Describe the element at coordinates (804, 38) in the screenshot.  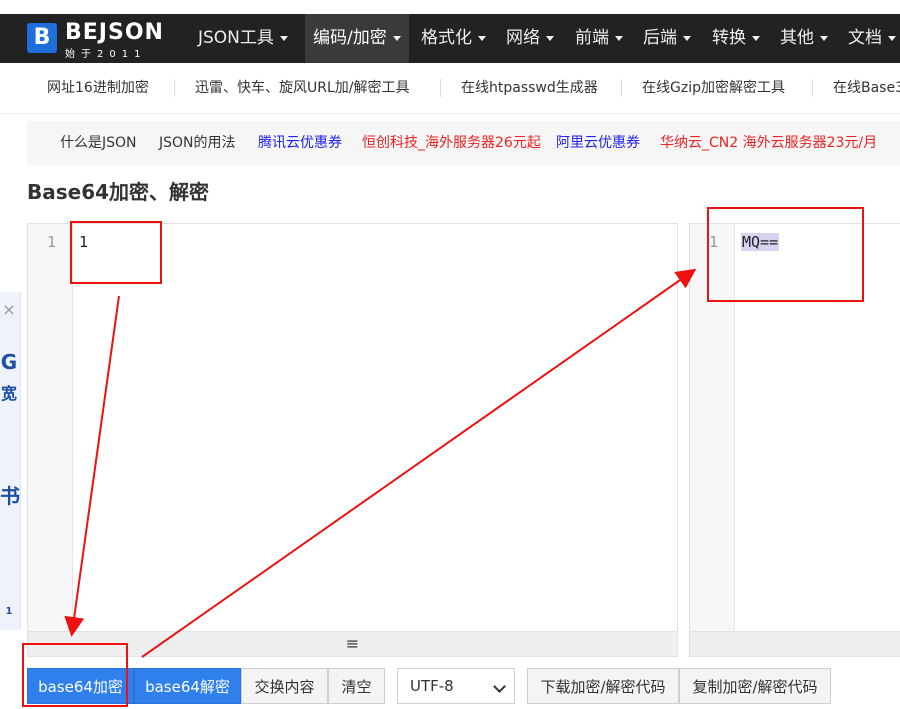
I see `nav-other: 其他` at that location.